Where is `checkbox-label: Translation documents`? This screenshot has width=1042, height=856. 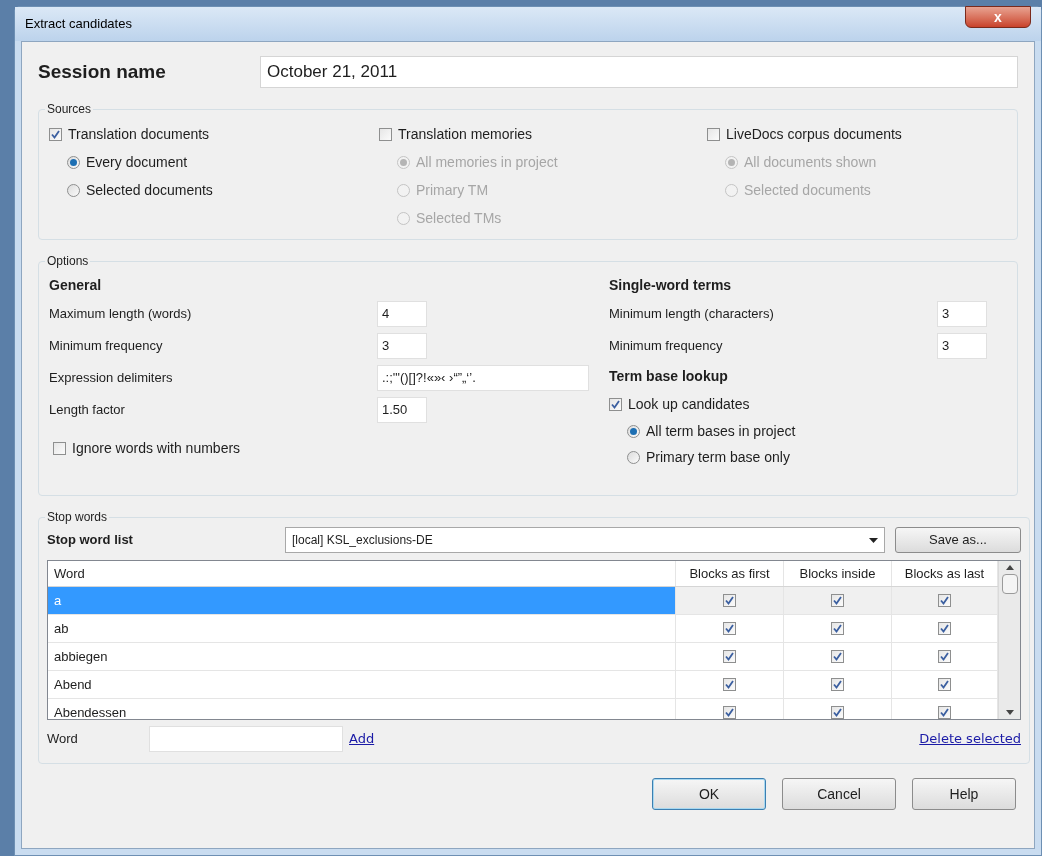
checkbox-label: Translation documents is located at coordinates (139, 134).